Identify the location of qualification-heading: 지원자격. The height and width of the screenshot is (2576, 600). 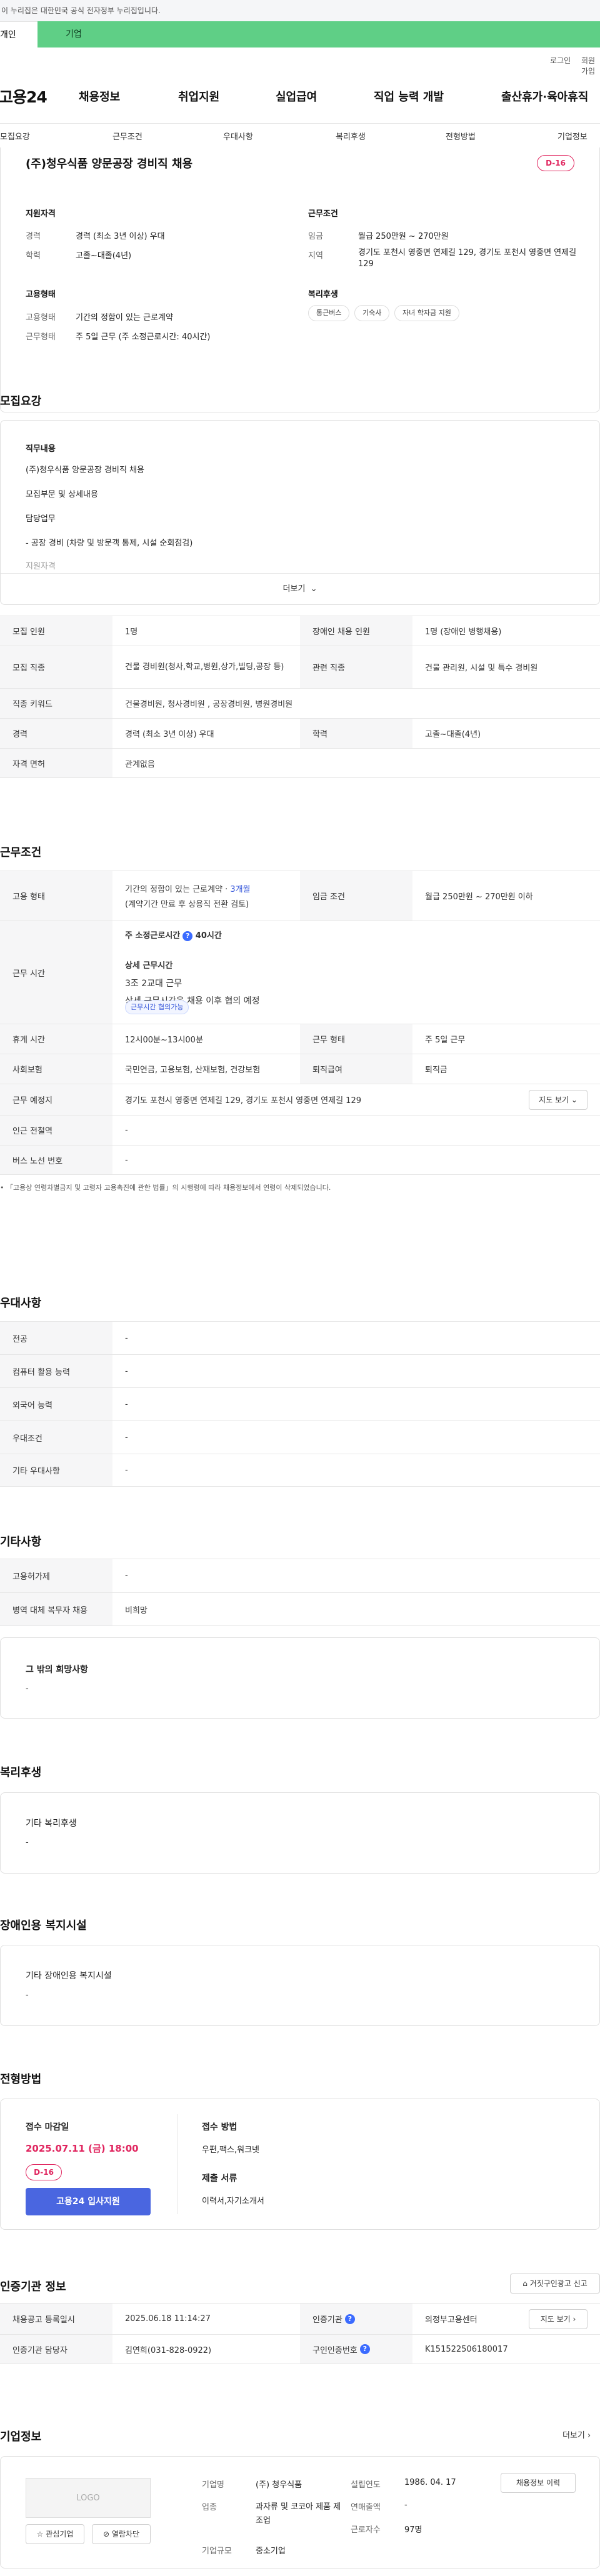
(41, 214).